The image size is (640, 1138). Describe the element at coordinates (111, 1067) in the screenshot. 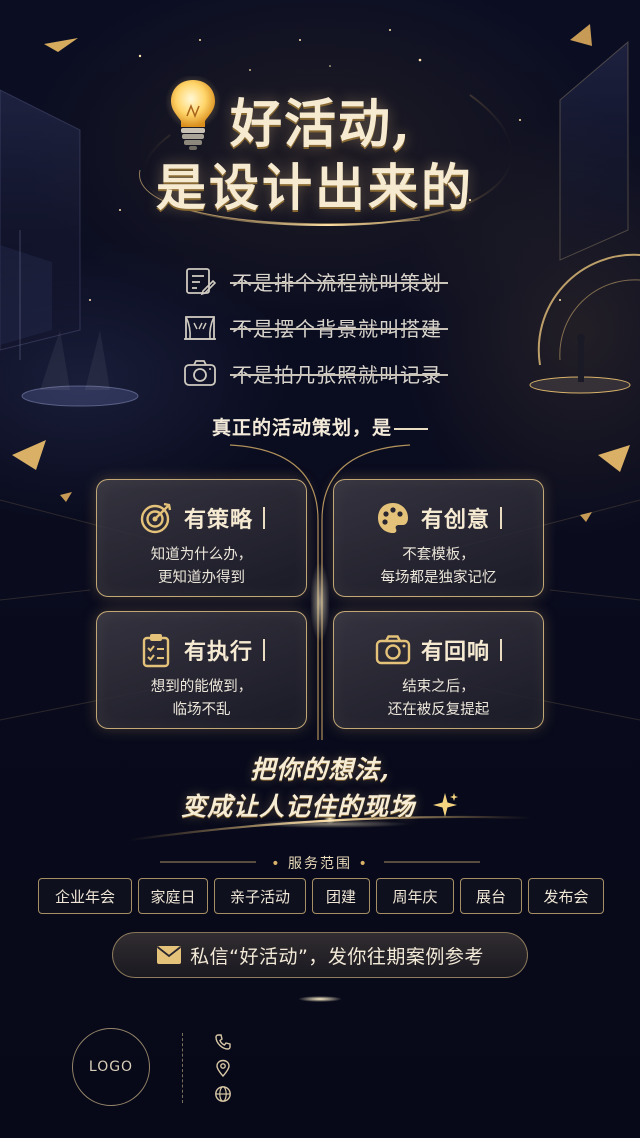

I see `logo-placeholder: LOGO` at that location.